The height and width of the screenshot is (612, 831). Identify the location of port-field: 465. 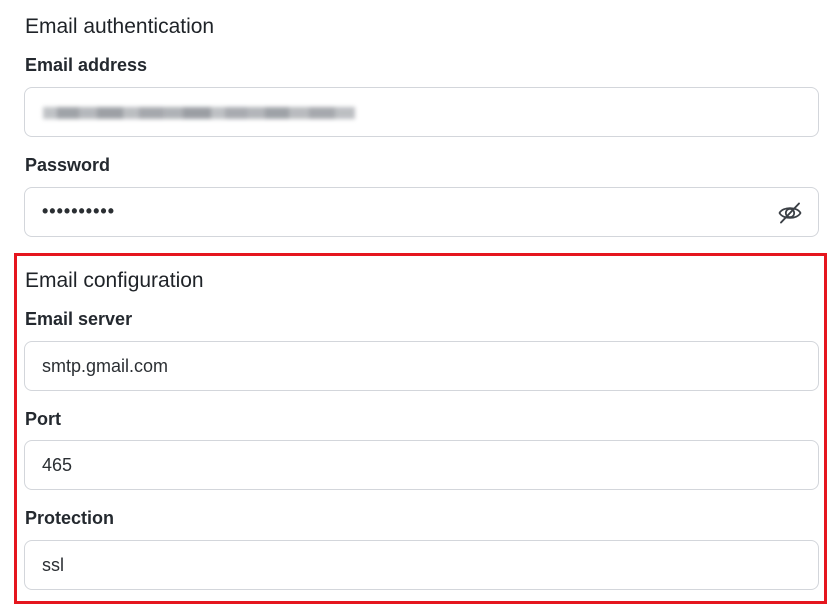
(421, 465).